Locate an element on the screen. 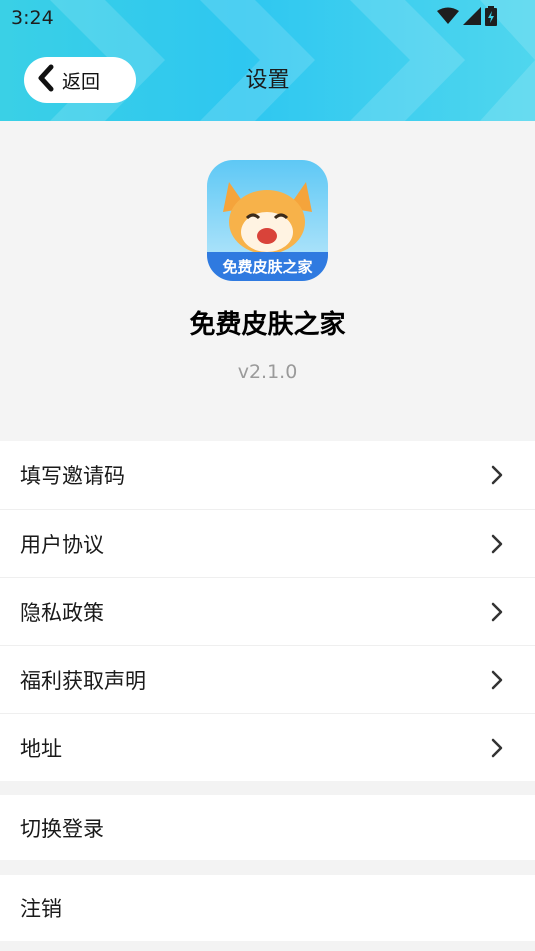 The height and width of the screenshot is (951, 535). switch-login-button: 切换登录 is located at coordinates (267, 827).